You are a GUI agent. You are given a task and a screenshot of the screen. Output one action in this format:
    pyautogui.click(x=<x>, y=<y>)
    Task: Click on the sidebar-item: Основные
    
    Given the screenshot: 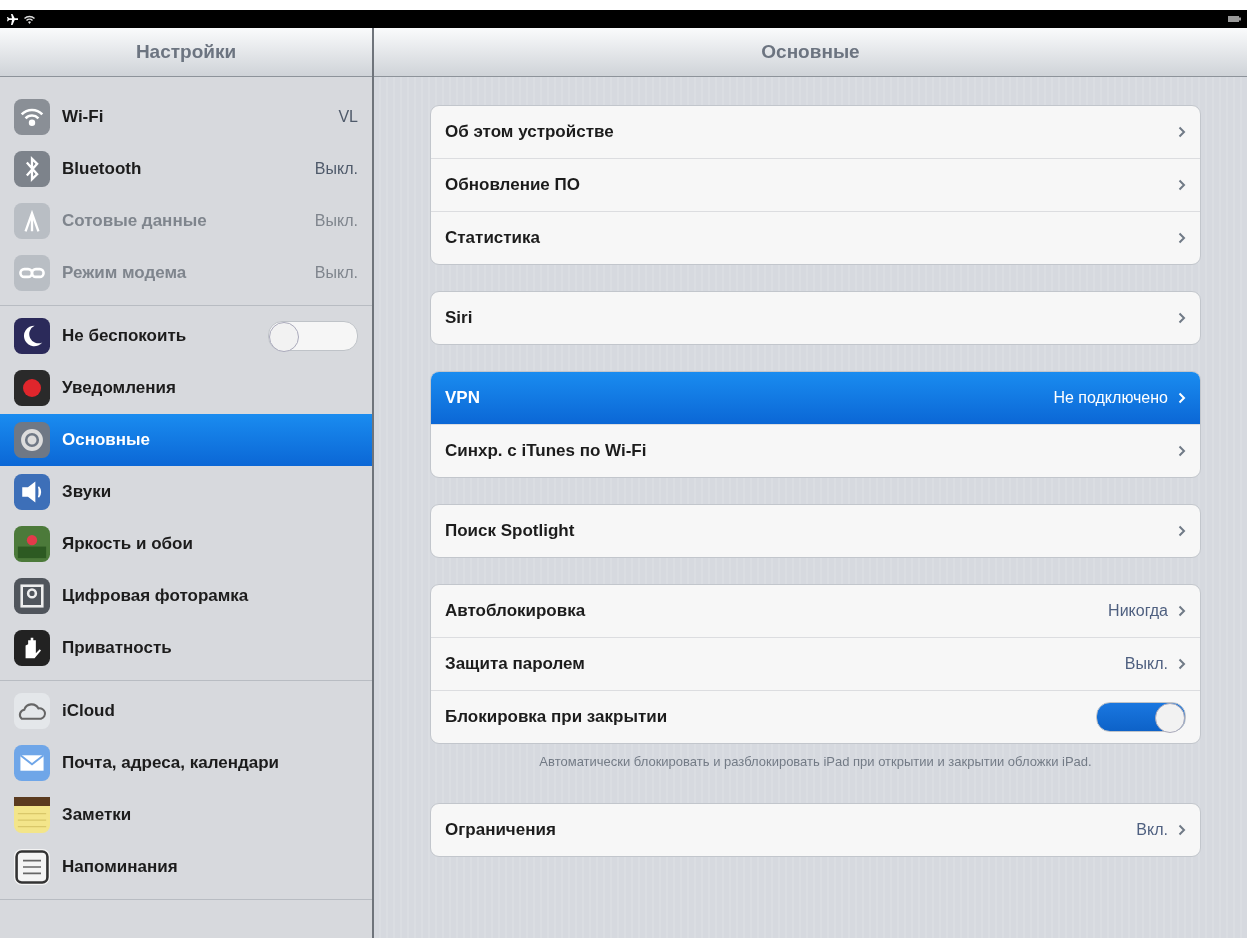 What is the action you would take?
    pyautogui.click(x=186, y=440)
    